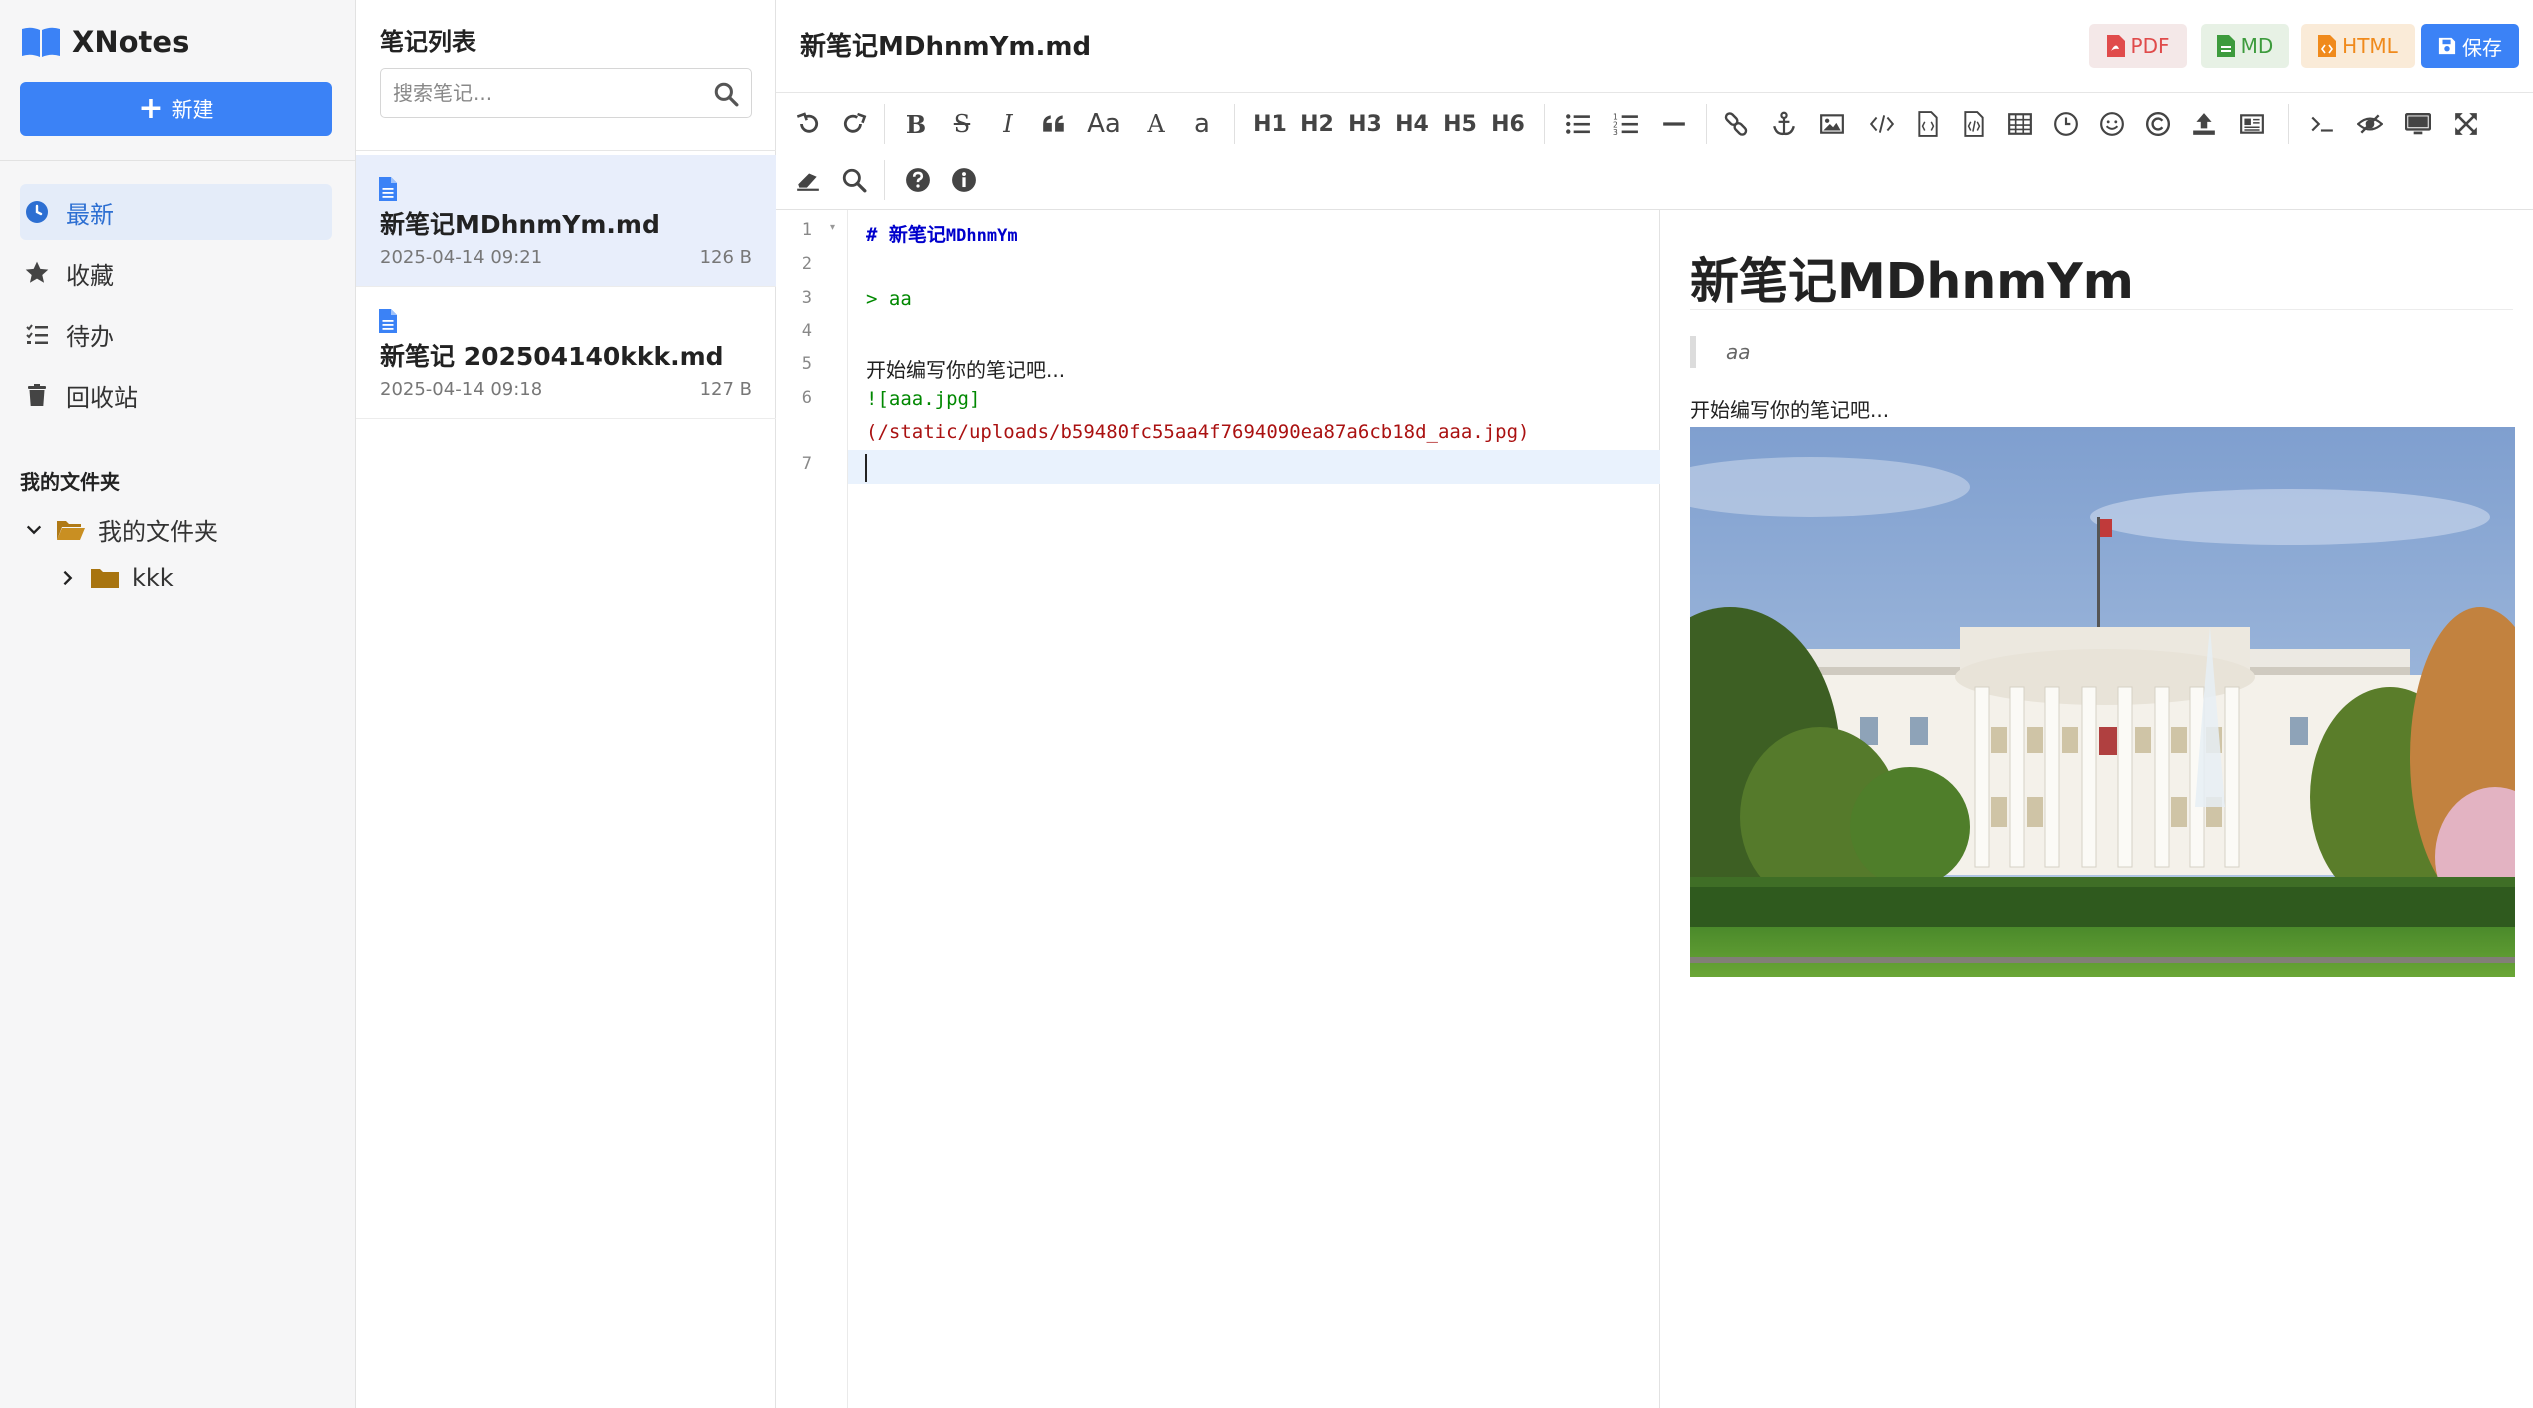  I want to click on link-icon, so click(1736, 124).